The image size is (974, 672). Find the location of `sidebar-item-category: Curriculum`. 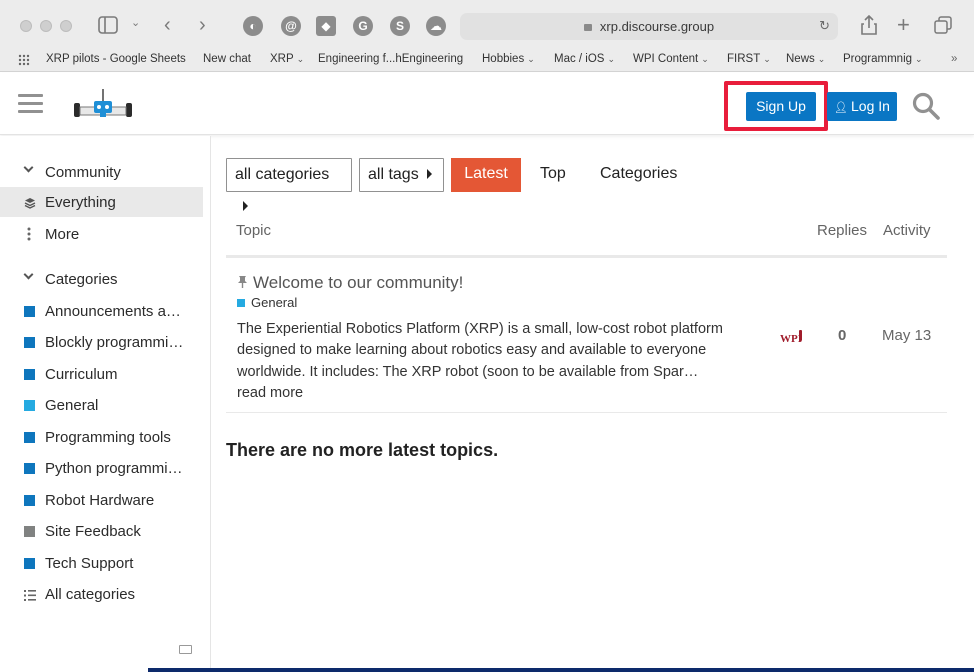

sidebar-item-category: Curriculum is located at coordinates (101, 374).